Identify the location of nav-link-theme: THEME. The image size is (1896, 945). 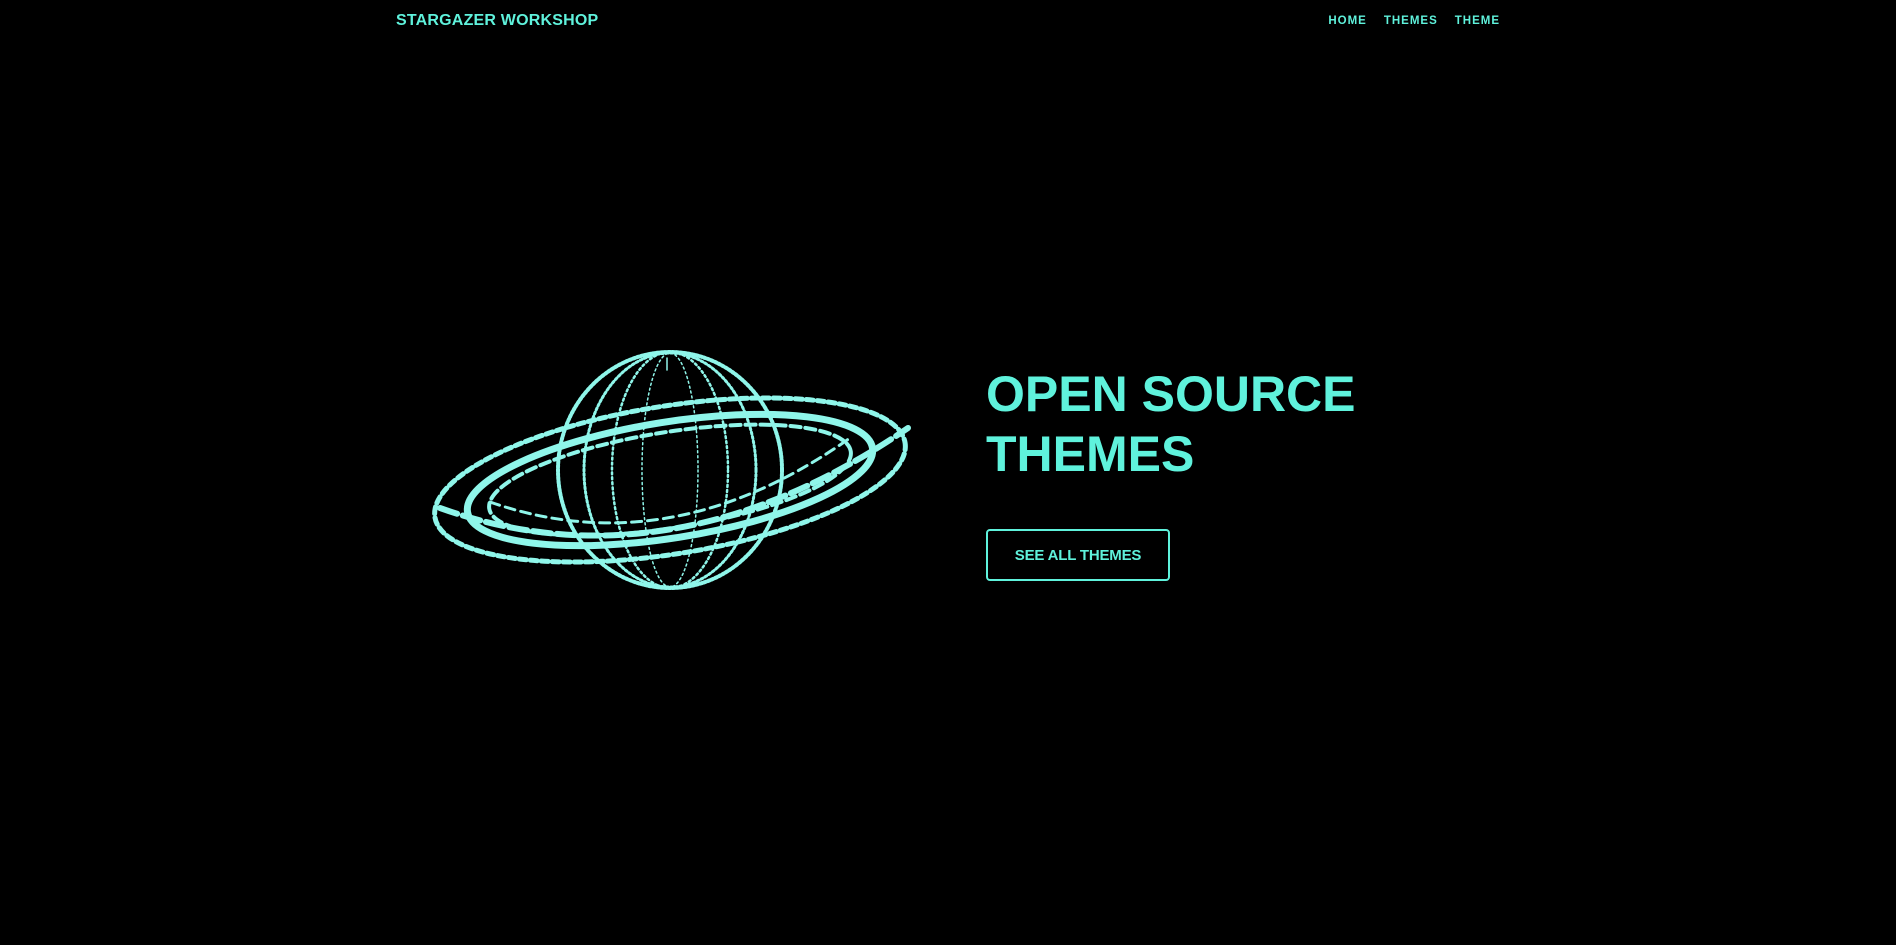
(1477, 21).